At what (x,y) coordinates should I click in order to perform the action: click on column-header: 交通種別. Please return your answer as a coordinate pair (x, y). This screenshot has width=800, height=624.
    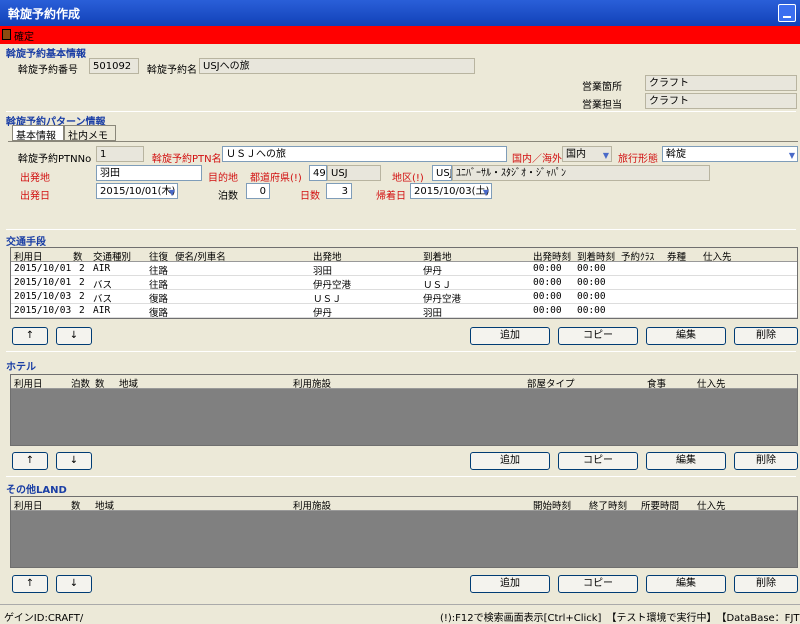
    Looking at the image, I should click on (112, 256).